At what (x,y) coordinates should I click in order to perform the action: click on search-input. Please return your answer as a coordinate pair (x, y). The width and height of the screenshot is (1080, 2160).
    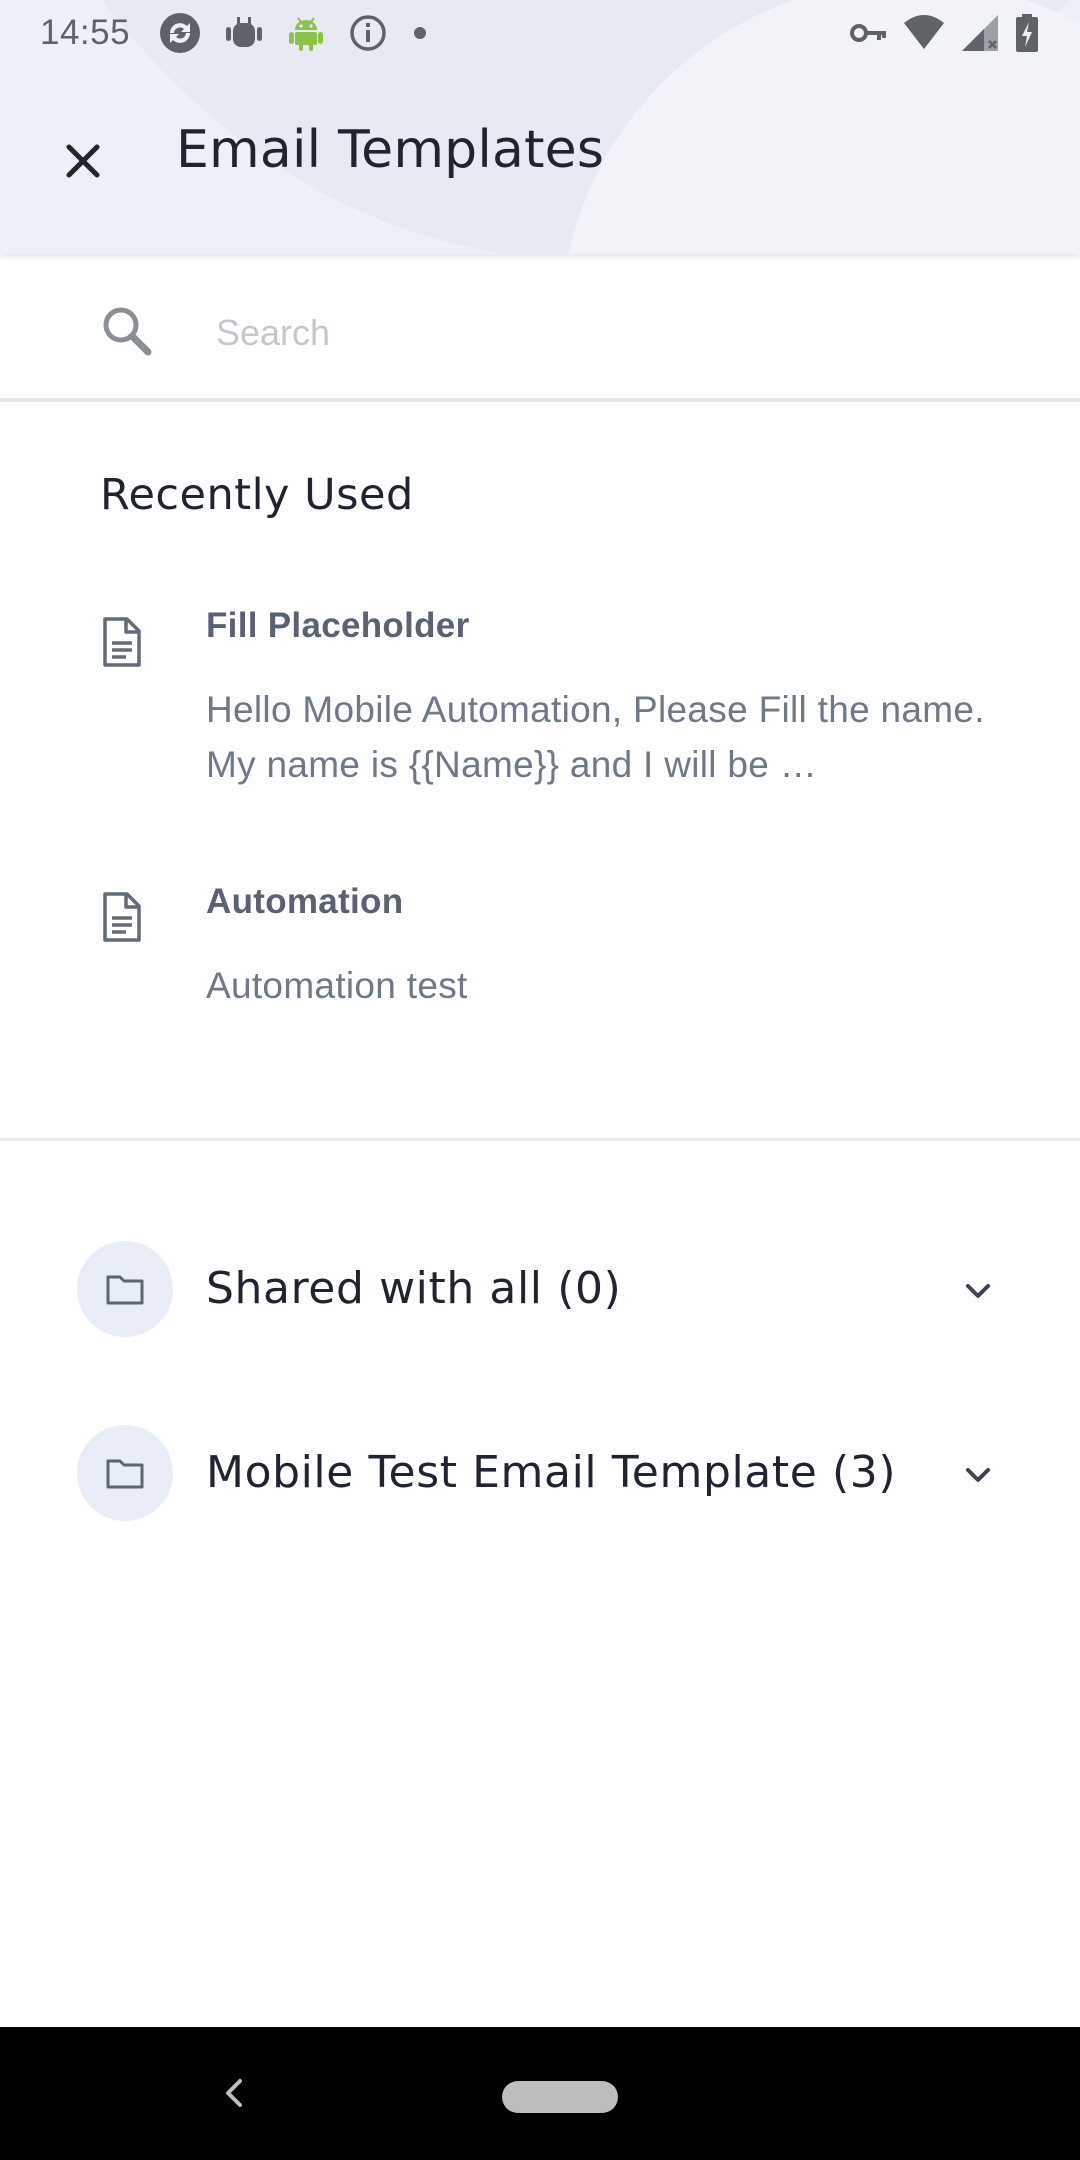
    Looking at the image, I should click on (616, 333).